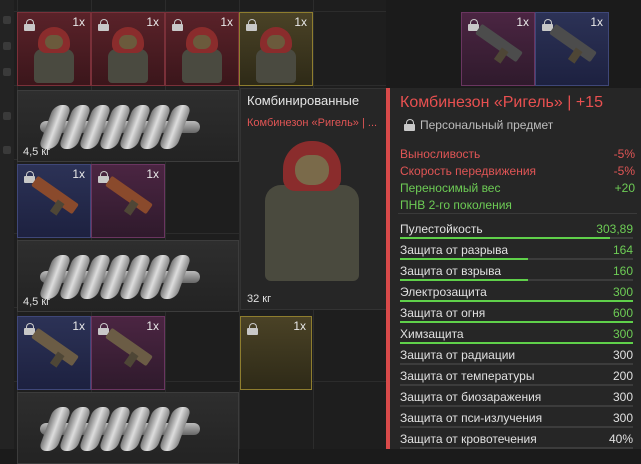 This screenshot has height=464, width=641. What do you see at coordinates (622, 271) in the screenshot?
I see `stat-value: 160` at bounding box center [622, 271].